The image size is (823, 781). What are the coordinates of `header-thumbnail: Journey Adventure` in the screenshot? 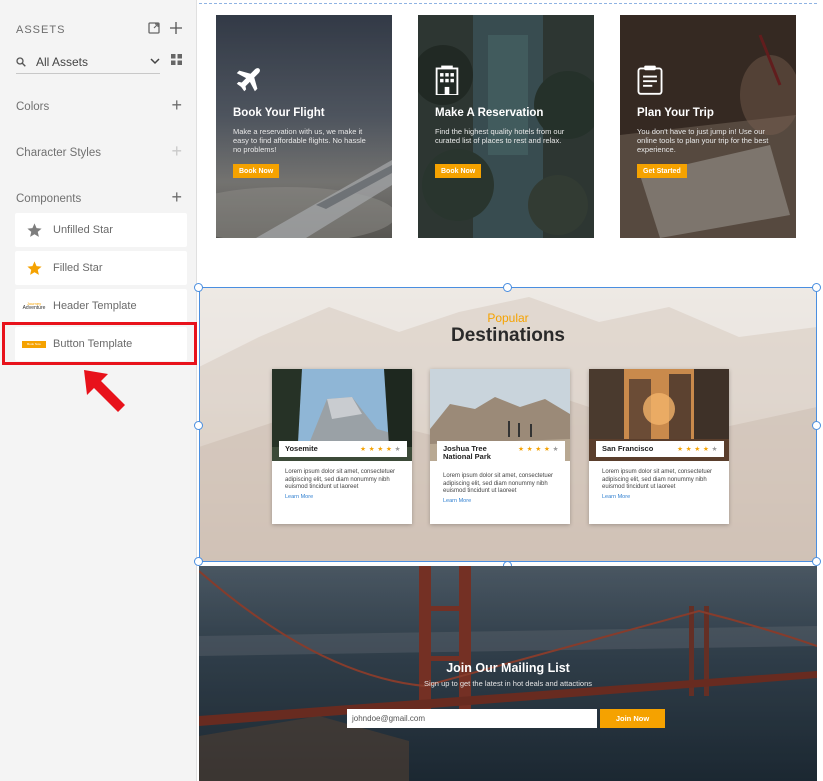 It's located at (34, 306).